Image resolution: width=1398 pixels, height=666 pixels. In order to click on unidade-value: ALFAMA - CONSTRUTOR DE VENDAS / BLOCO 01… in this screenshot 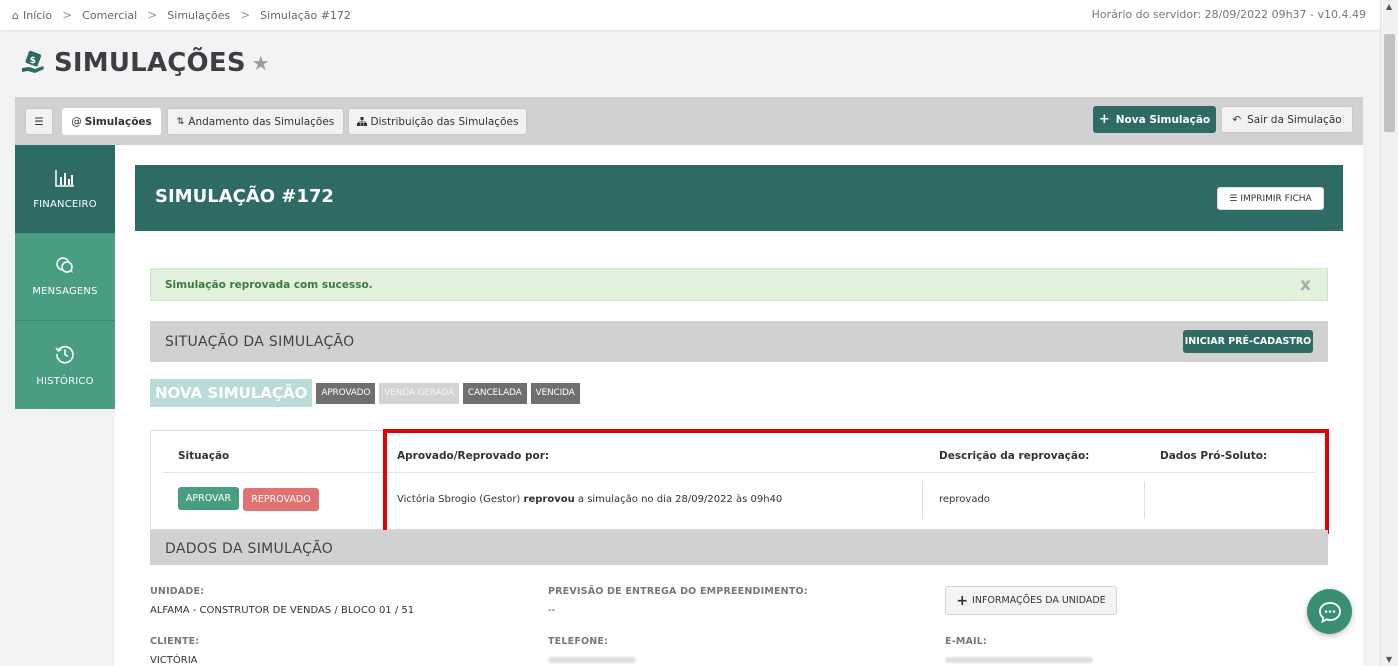, I will do `click(282, 610)`.